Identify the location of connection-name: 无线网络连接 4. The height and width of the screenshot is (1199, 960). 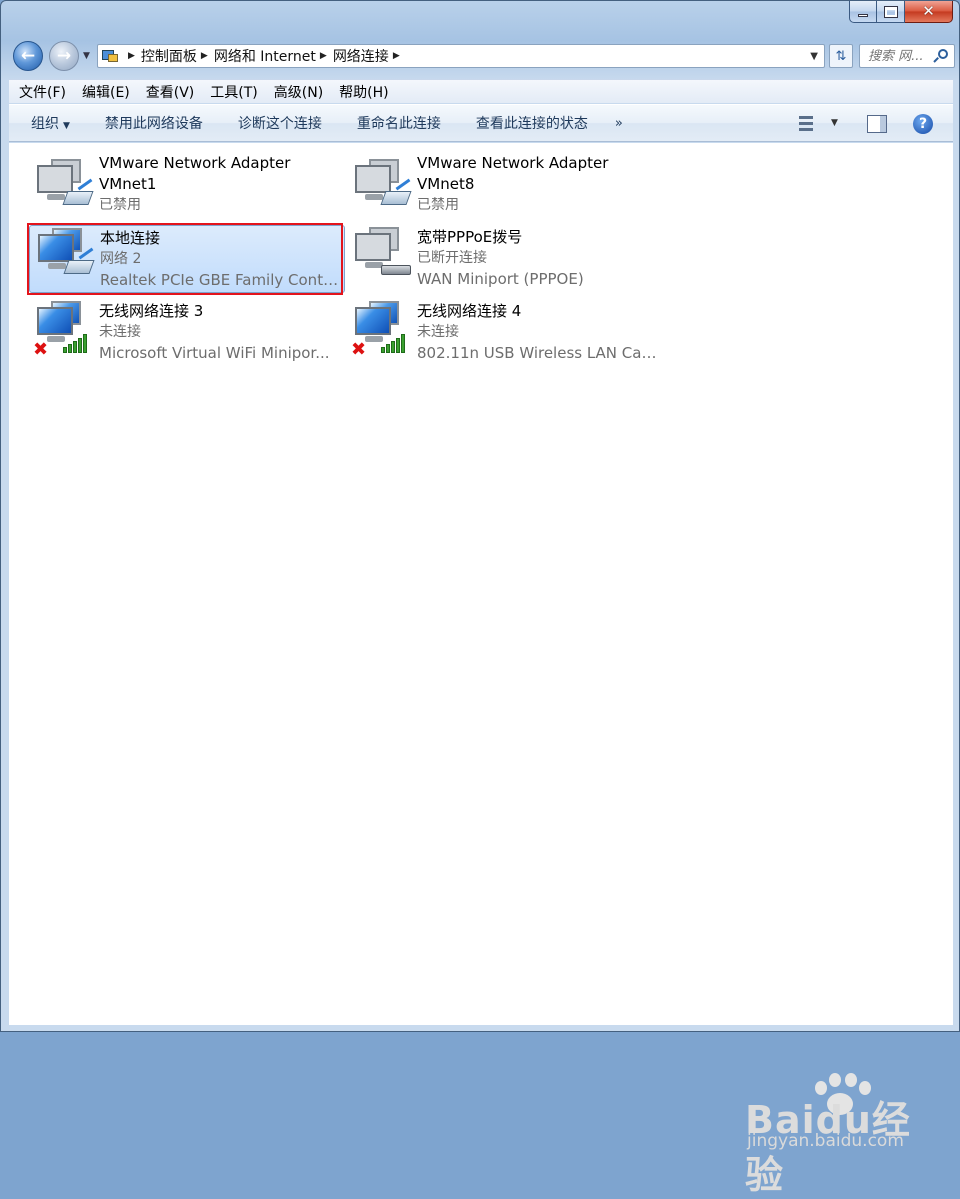
(469, 311).